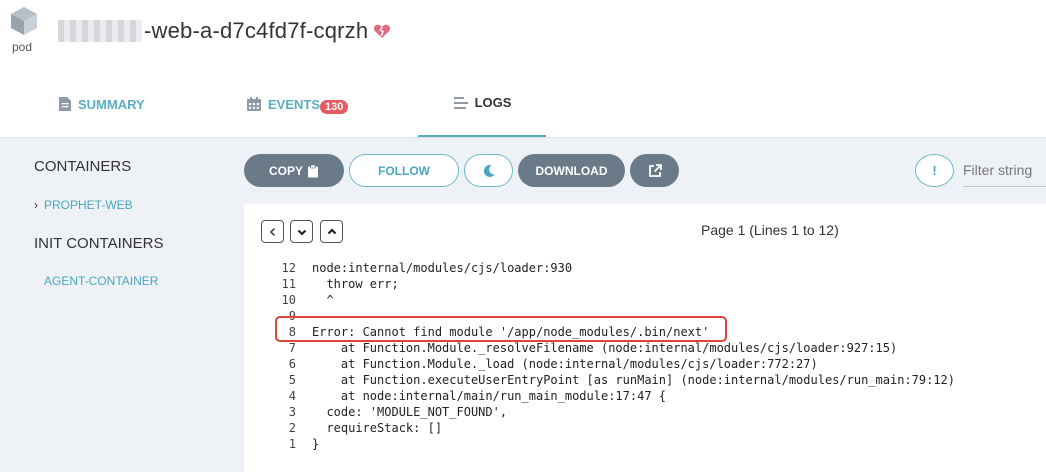 This screenshot has width=1046, height=472. I want to click on log-text: requireStack: [], so click(377, 428).